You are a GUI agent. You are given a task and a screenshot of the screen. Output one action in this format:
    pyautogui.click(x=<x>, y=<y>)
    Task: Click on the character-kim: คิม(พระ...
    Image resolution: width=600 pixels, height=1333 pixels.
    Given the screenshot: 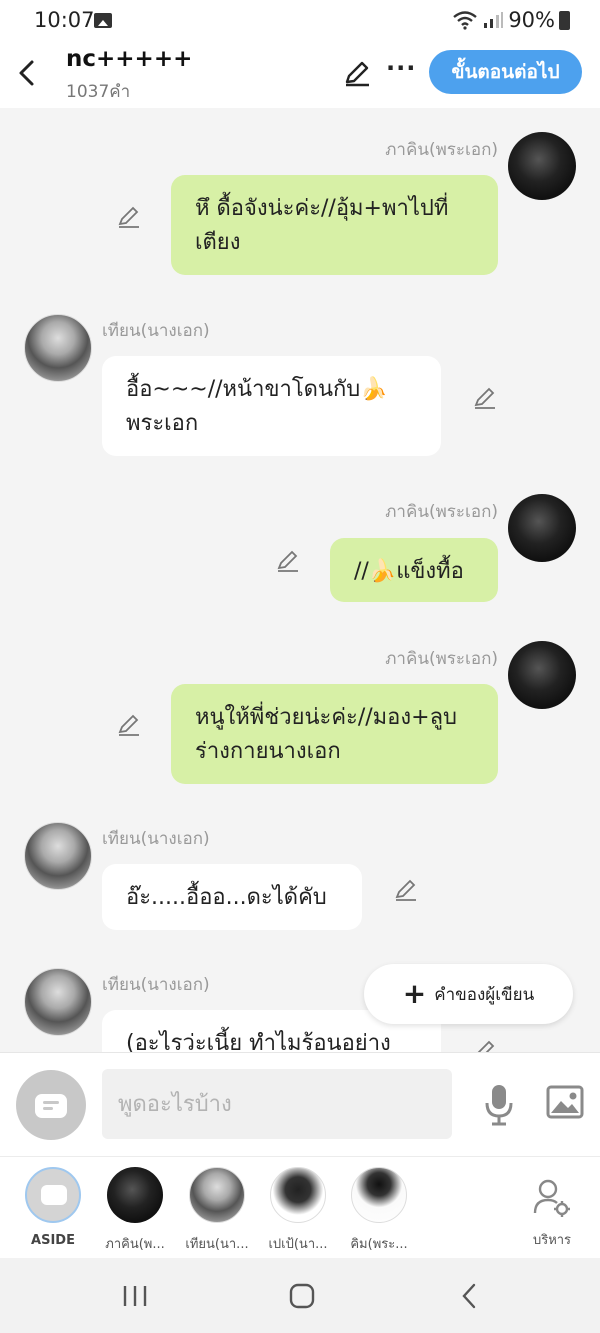 What is the action you would take?
    pyautogui.click(x=379, y=1210)
    